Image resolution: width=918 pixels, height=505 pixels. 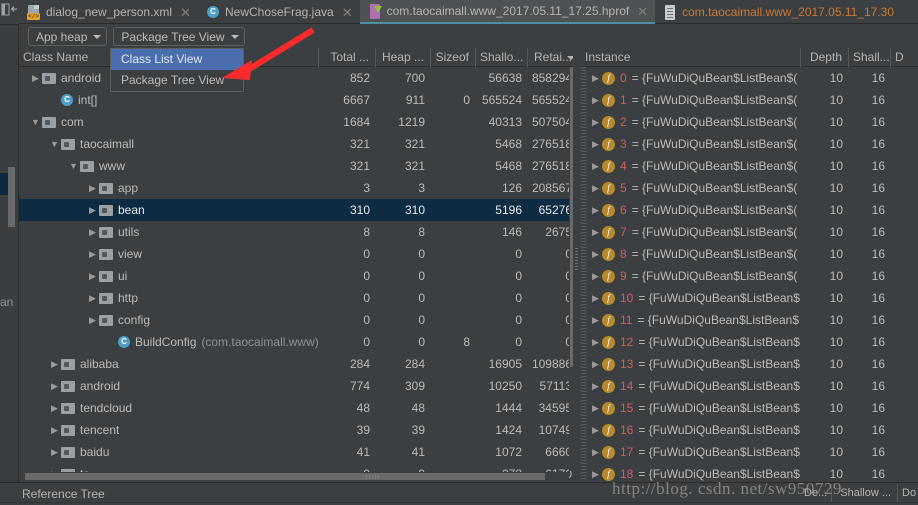 I want to click on column-header-depth: Depth, so click(x=825, y=57).